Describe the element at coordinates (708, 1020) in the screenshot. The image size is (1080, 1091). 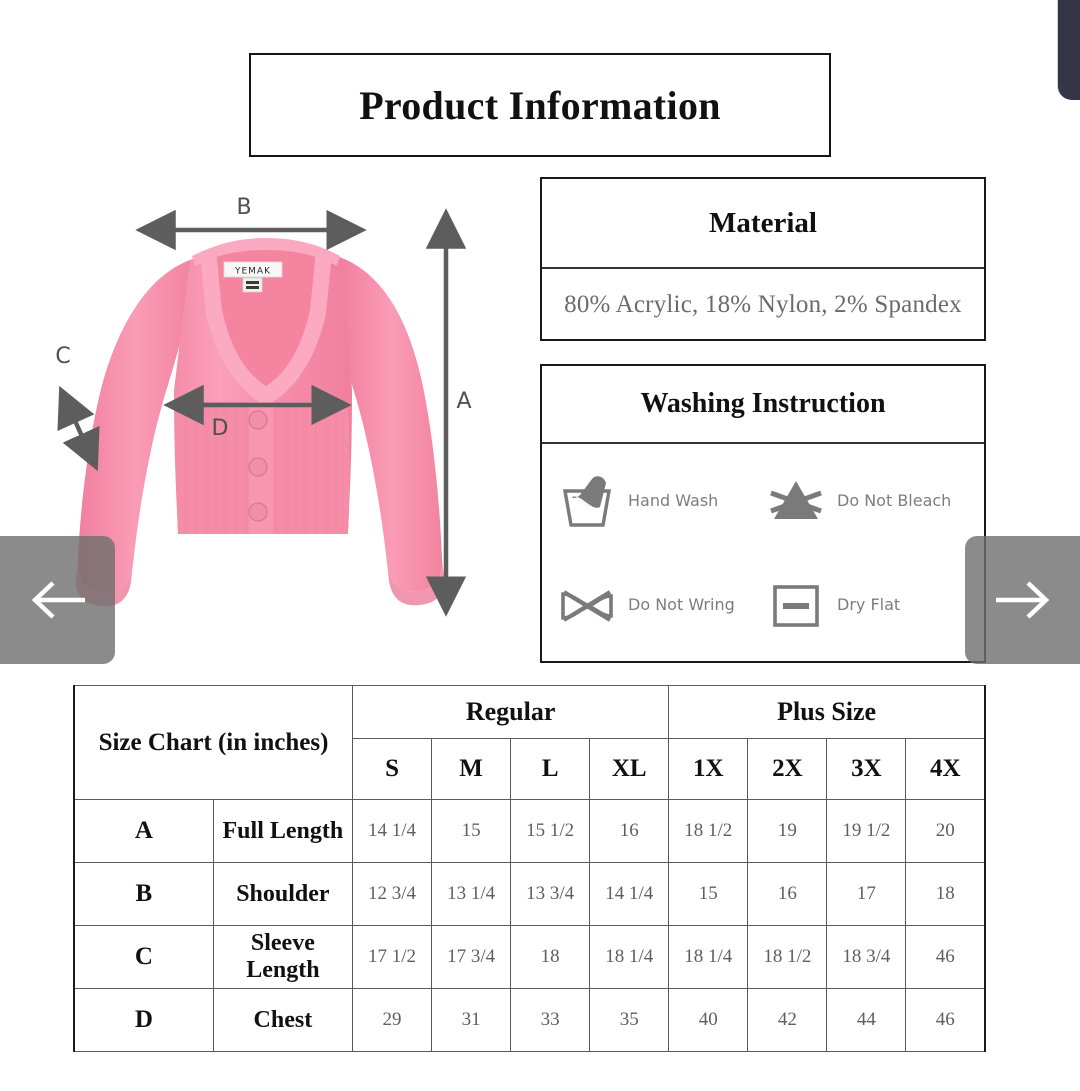
I see `cell-d-1x: 40` at that location.